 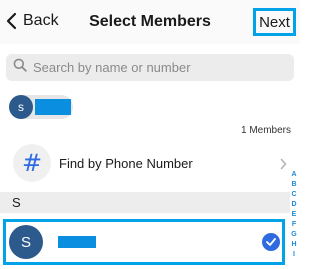 What do you see at coordinates (274, 22) in the screenshot?
I see `next-button: Next` at bounding box center [274, 22].